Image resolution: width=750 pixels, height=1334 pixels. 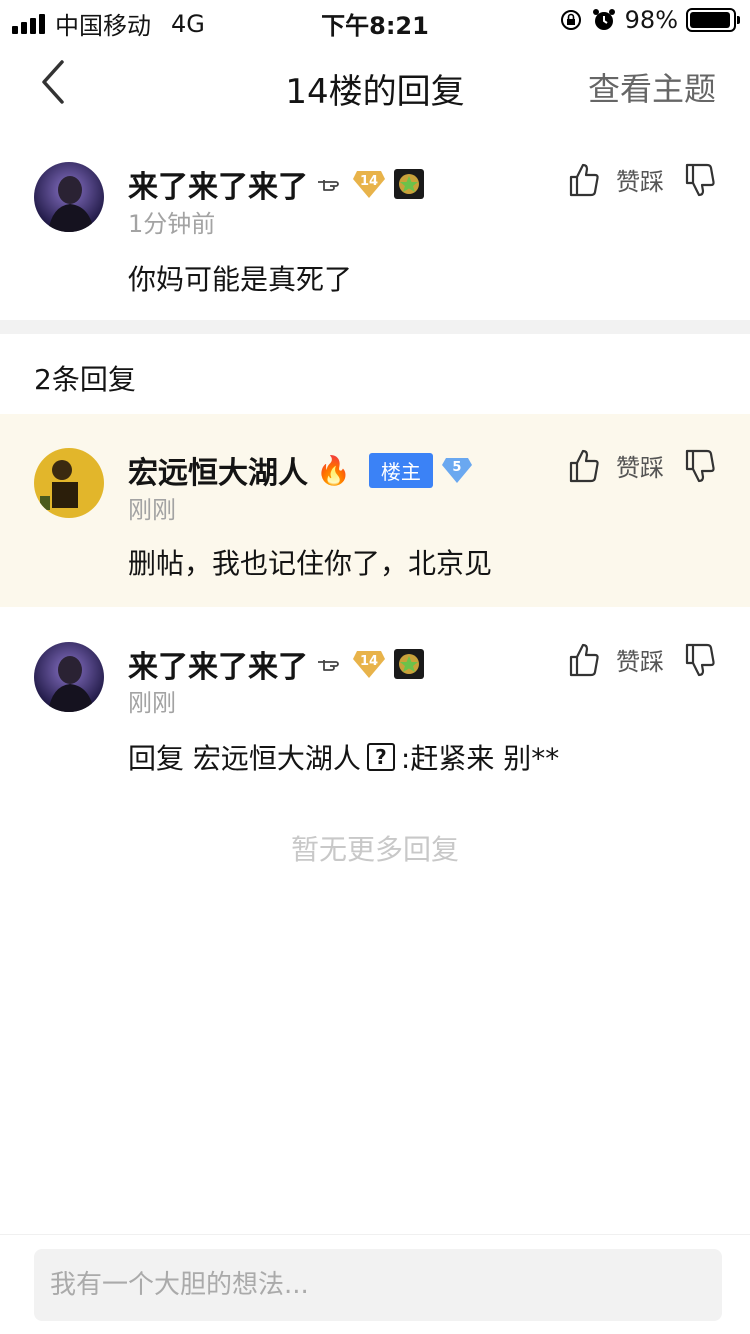 I want to click on post-time: 1分钟前, so click(x=172, y=224).